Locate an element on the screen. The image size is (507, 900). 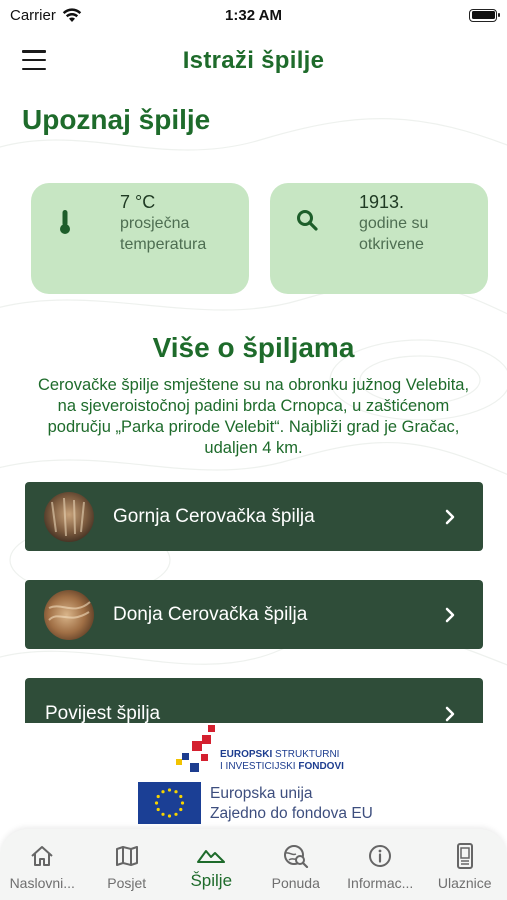
stat-card-temperature: 7 °C prosječna temperatura is located at coordinates (140, 238).